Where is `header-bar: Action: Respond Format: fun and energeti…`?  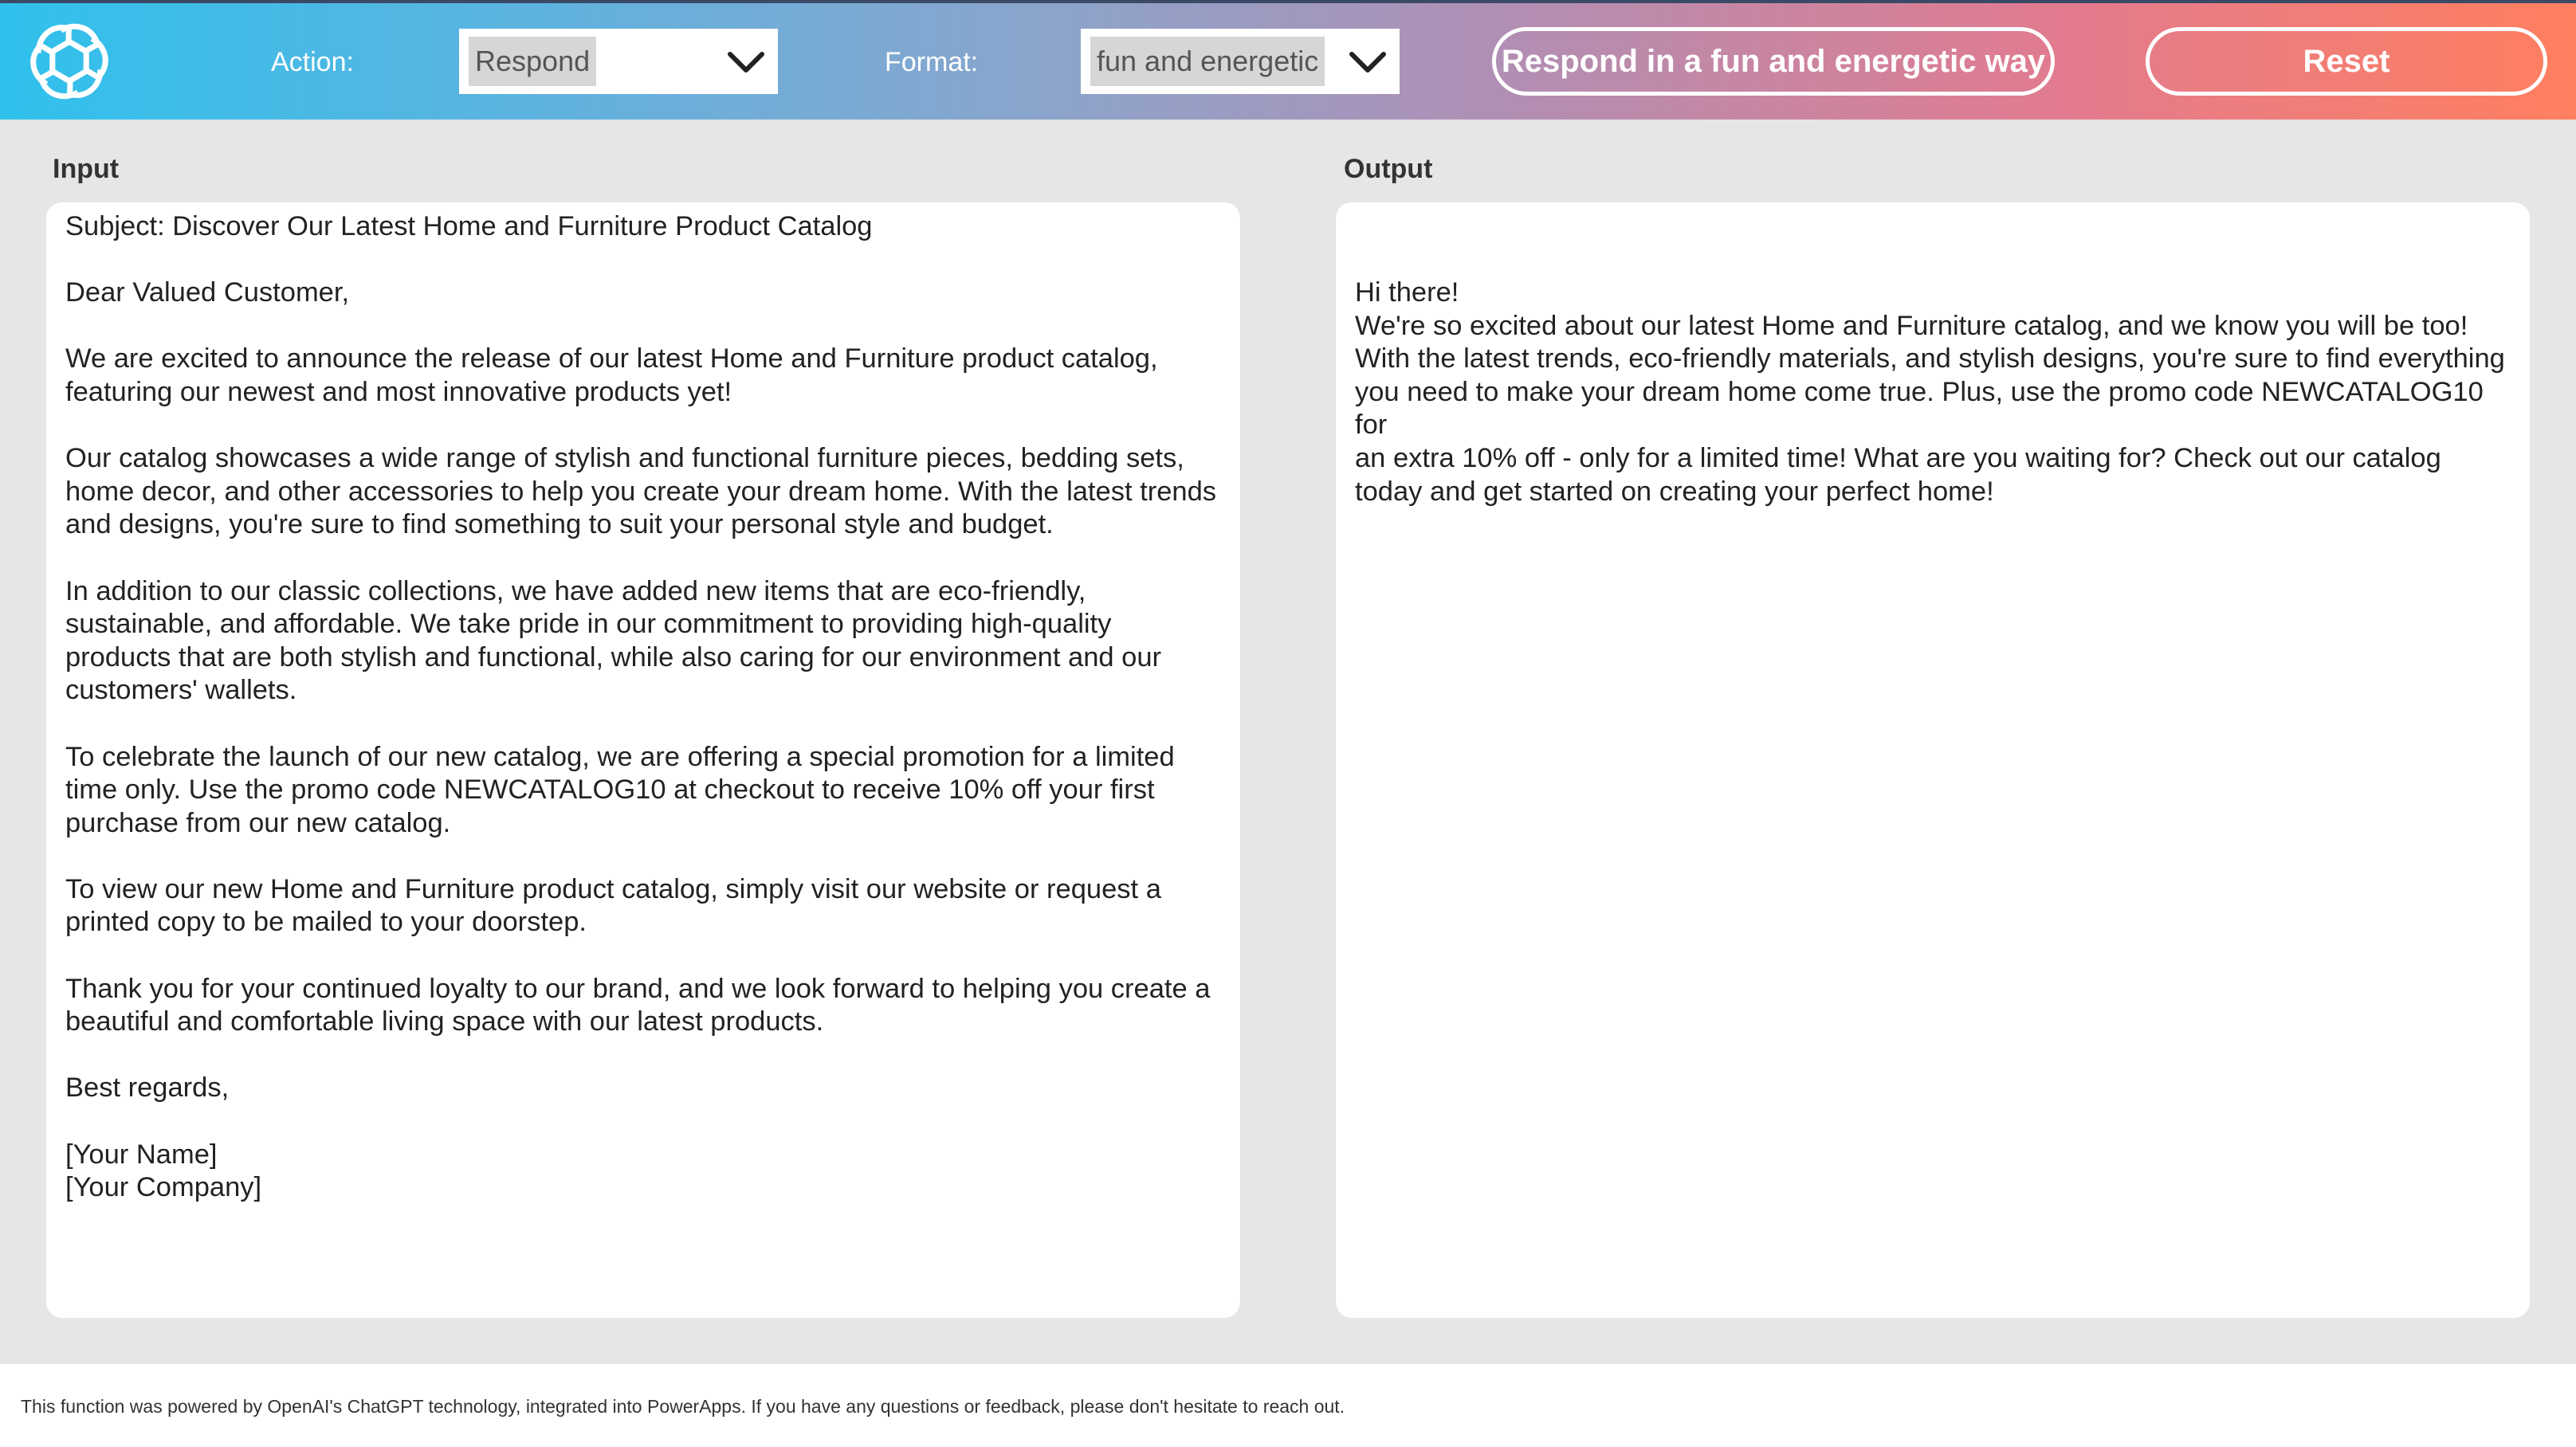 header-bar: Action: Respond Format: fun and energeti… is located at coordinates (1288, 60).